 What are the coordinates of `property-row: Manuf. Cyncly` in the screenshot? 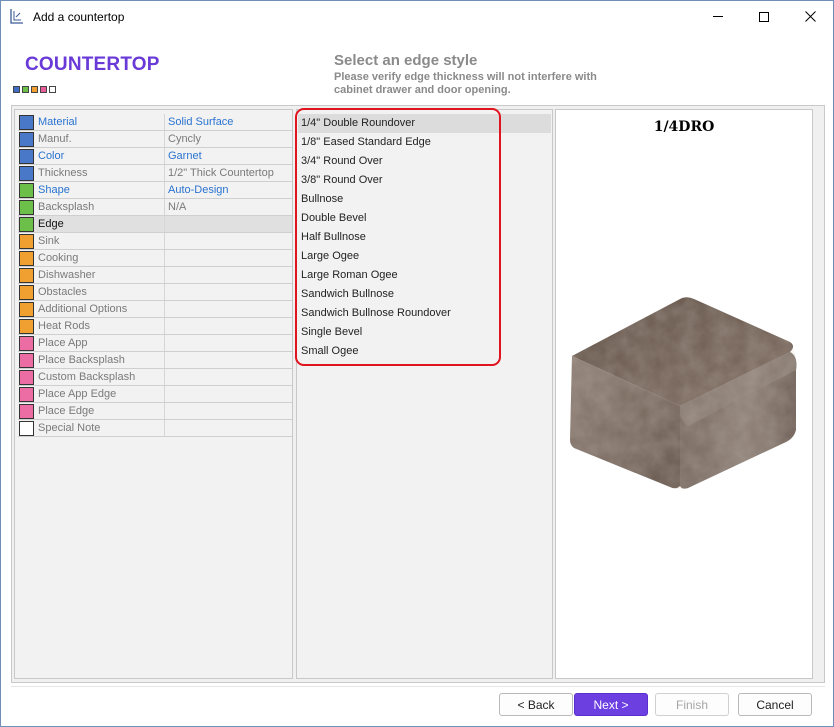 It's located at (155, 139).